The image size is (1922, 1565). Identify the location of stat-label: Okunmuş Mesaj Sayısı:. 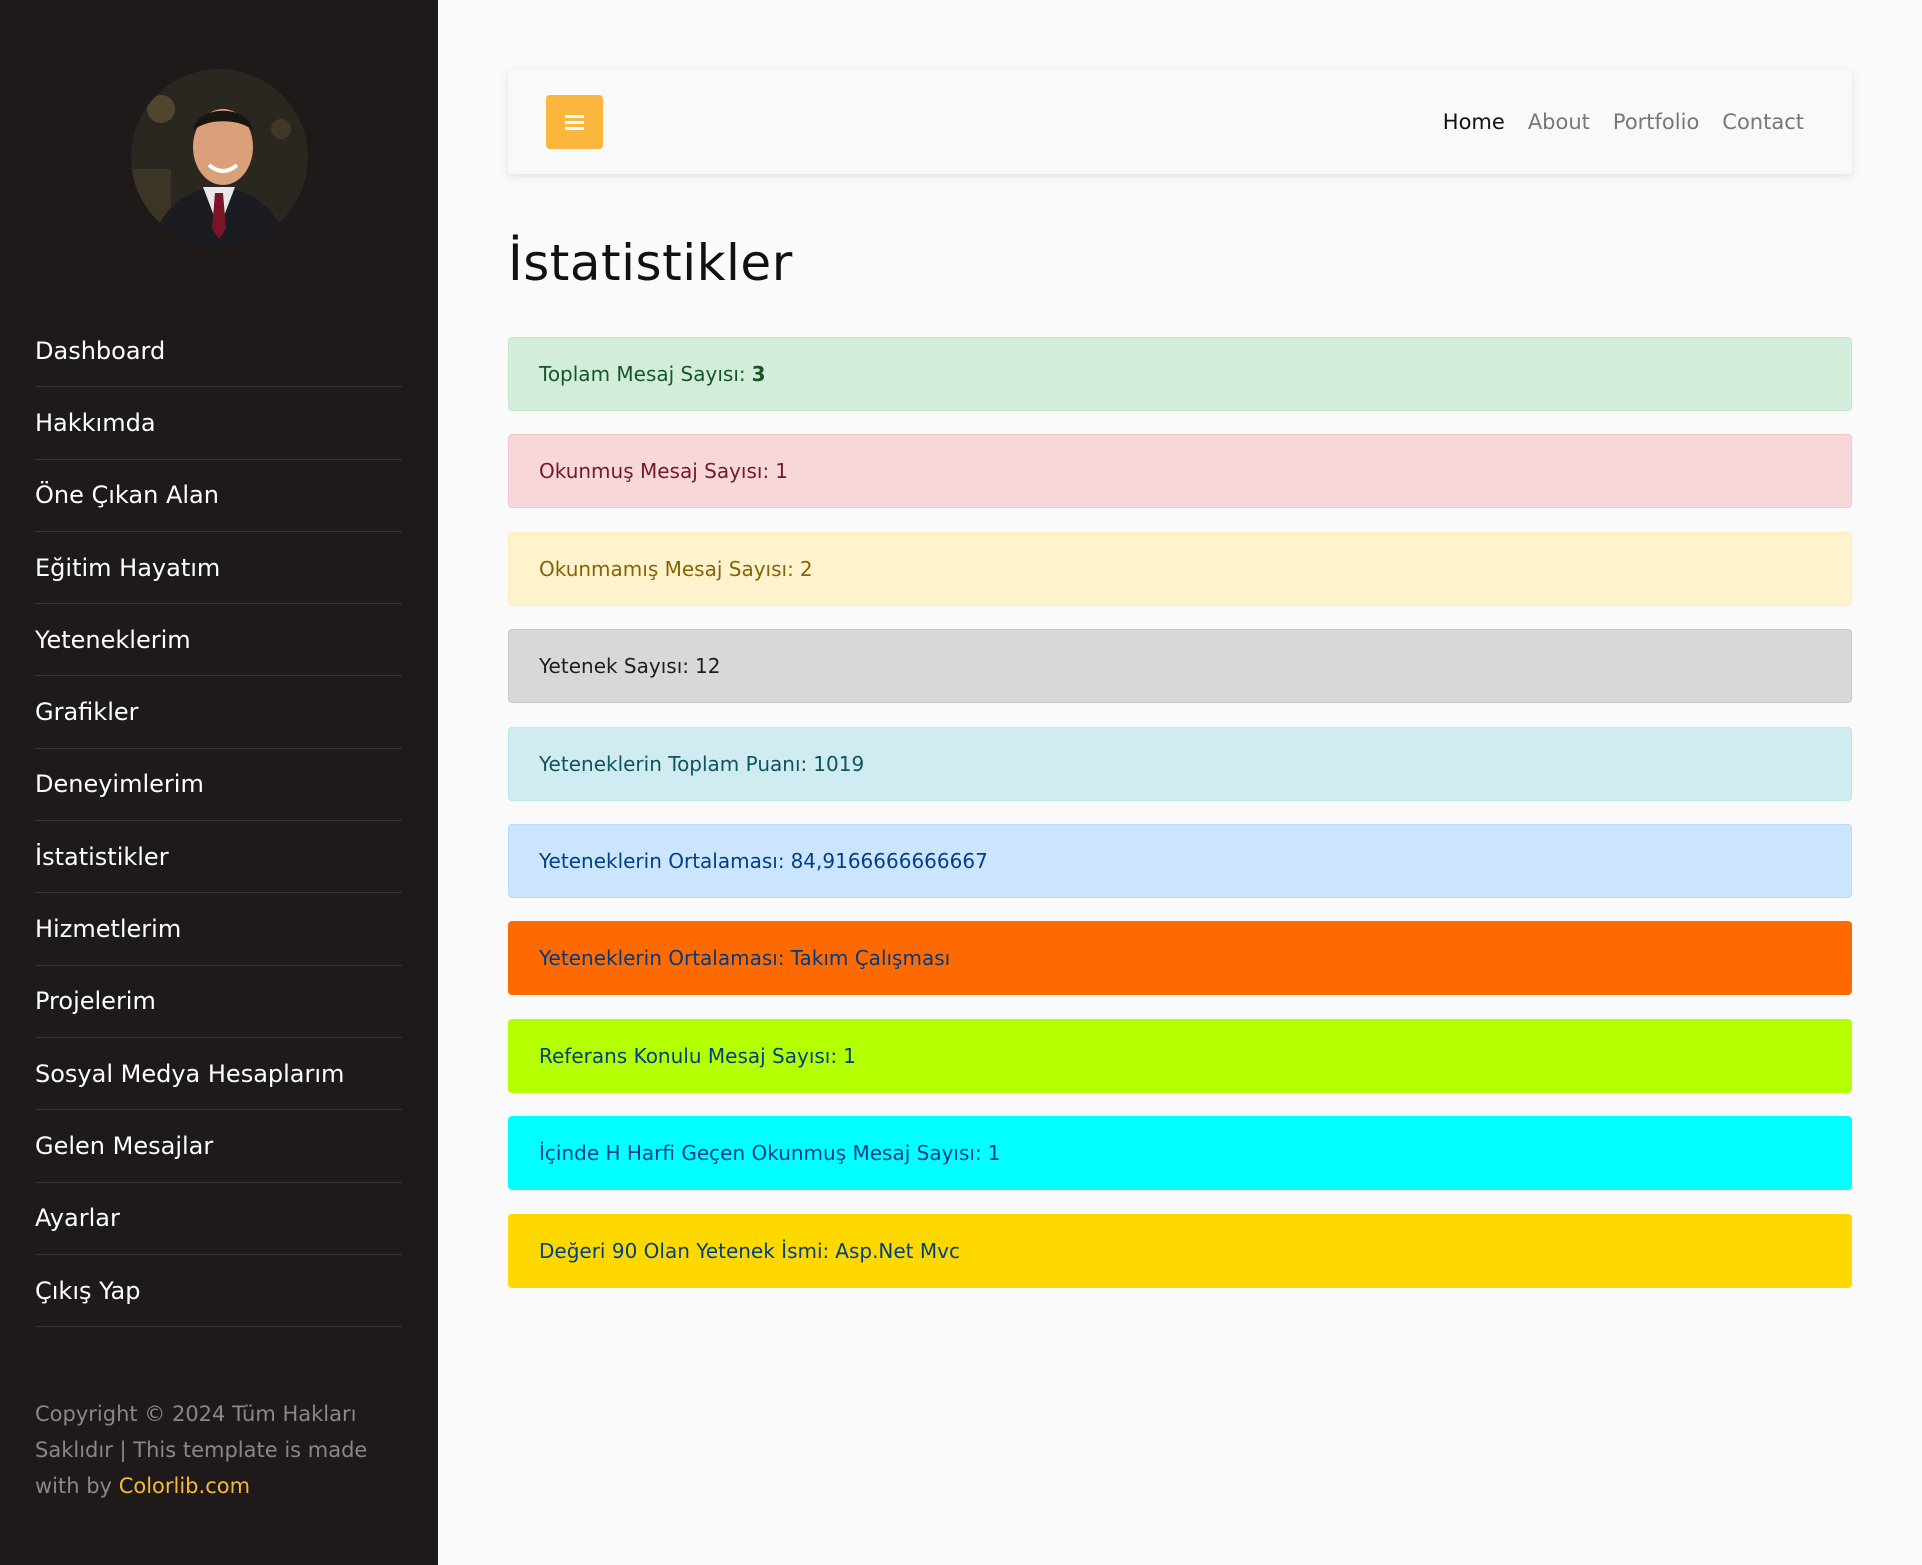
(654, 471).